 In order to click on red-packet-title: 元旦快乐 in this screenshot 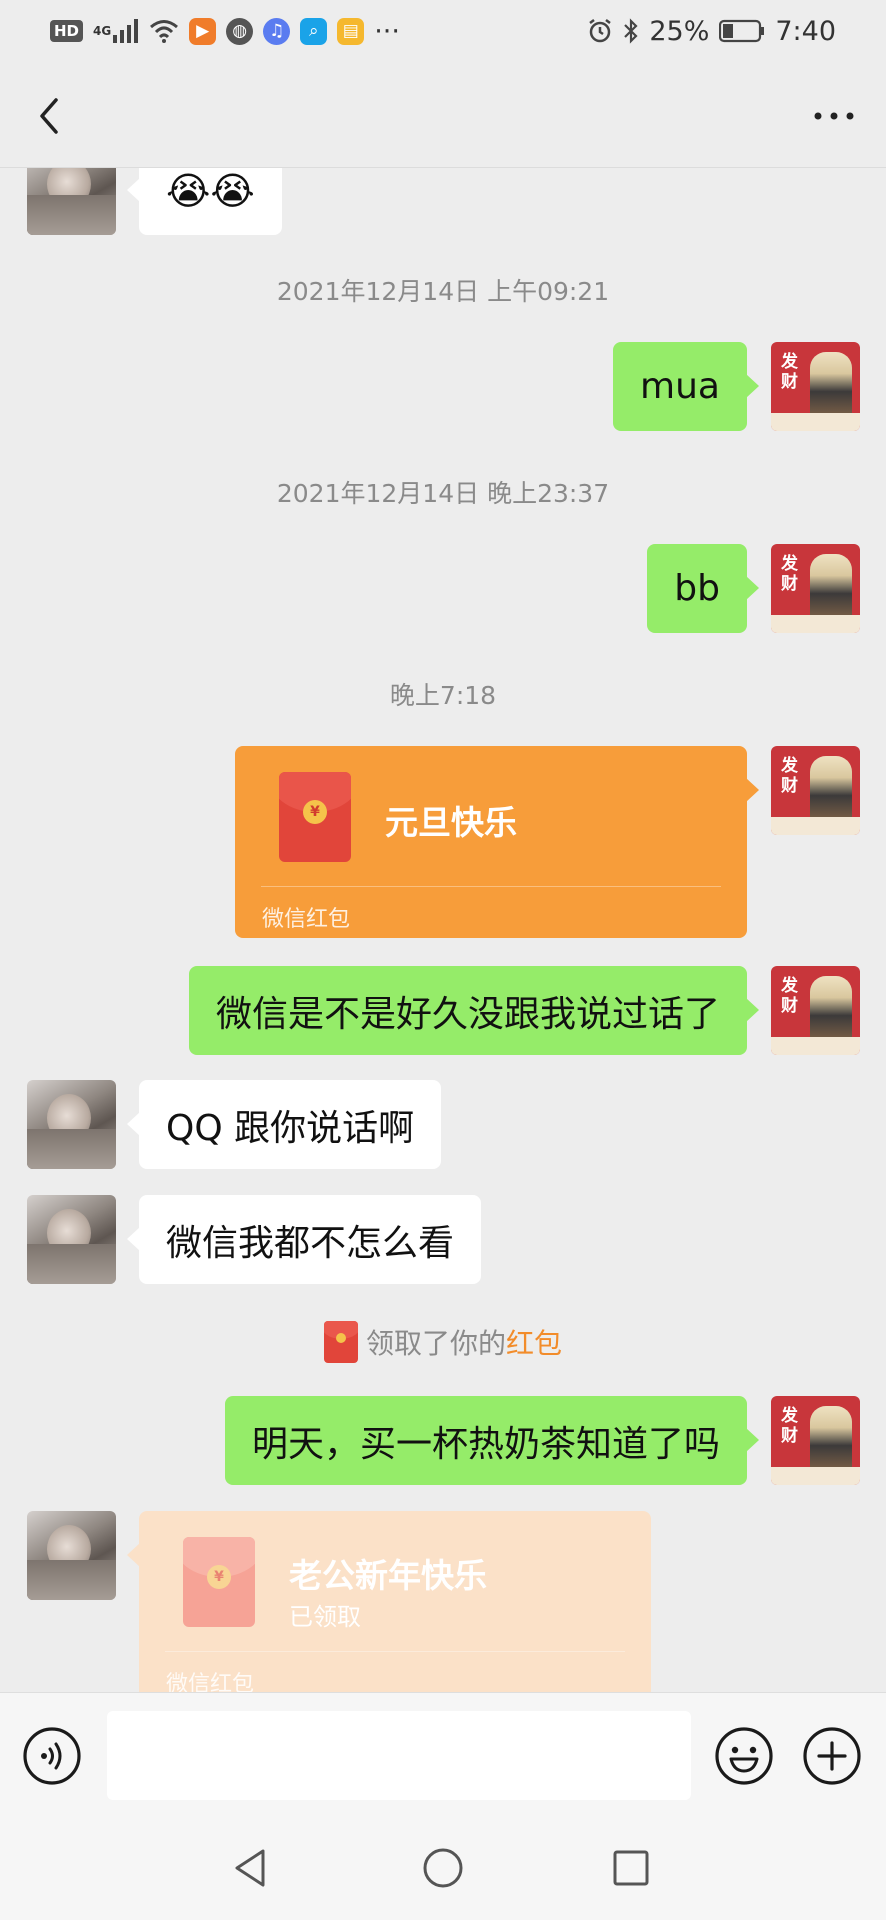, I will do `click(451, 822)`.